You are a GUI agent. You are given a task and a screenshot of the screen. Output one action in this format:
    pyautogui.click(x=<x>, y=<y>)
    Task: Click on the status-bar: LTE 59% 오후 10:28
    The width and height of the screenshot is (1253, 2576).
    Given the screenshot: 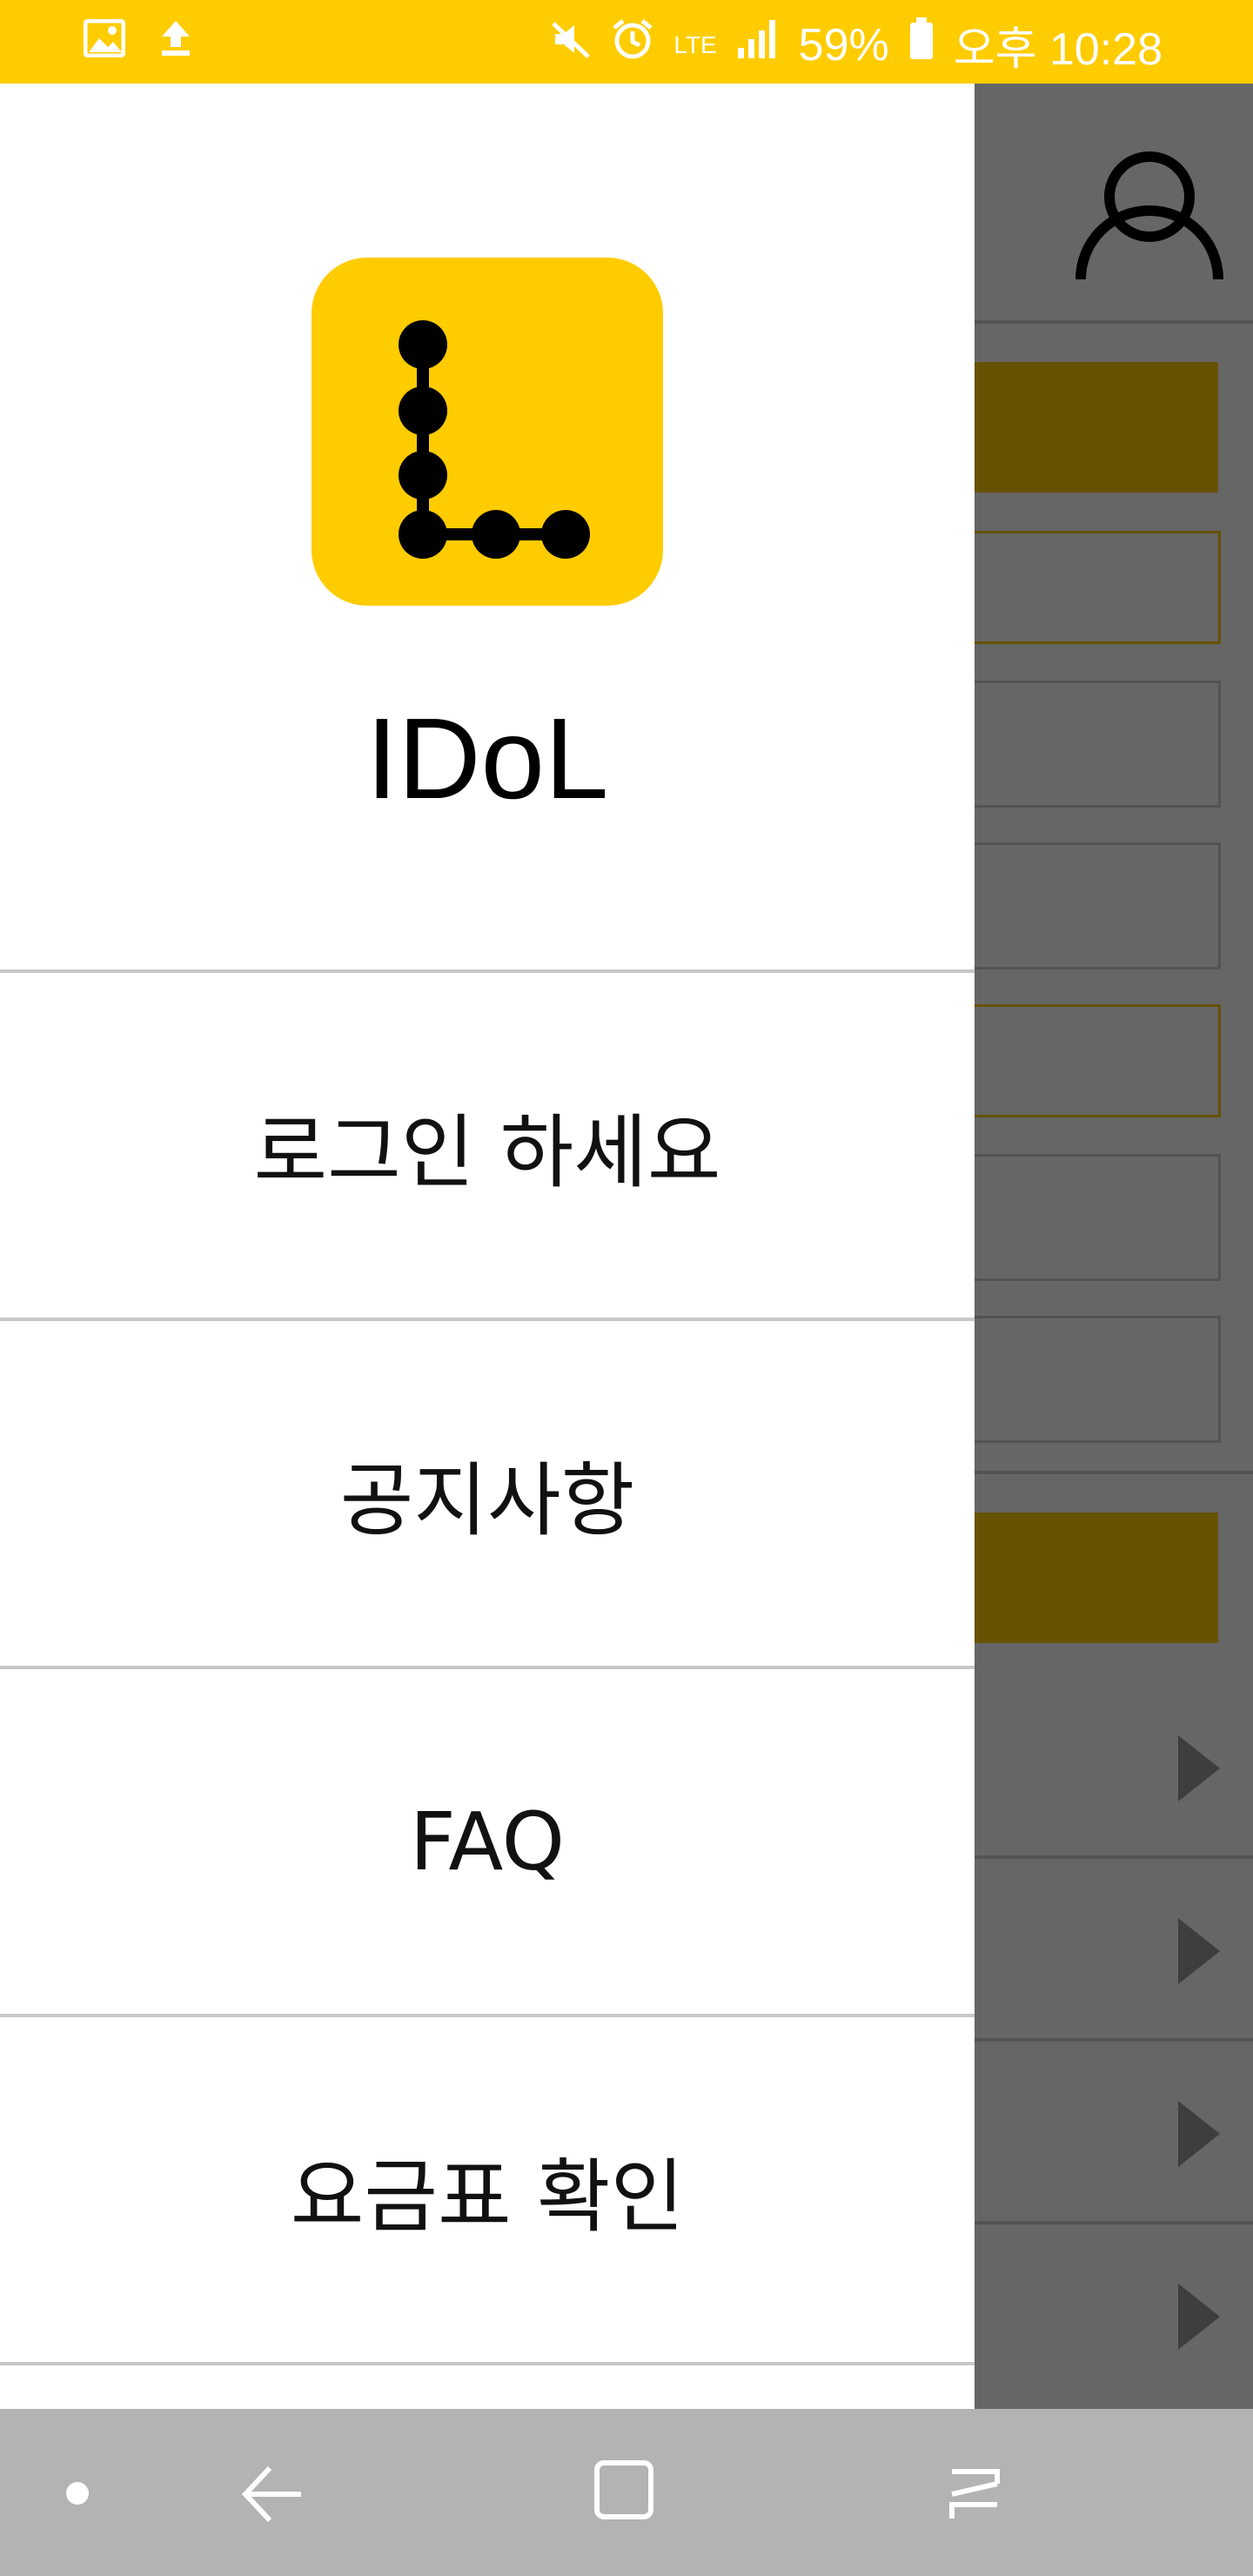 What is the action you would take?
    pyautogui.click(x=626, y=42)
    